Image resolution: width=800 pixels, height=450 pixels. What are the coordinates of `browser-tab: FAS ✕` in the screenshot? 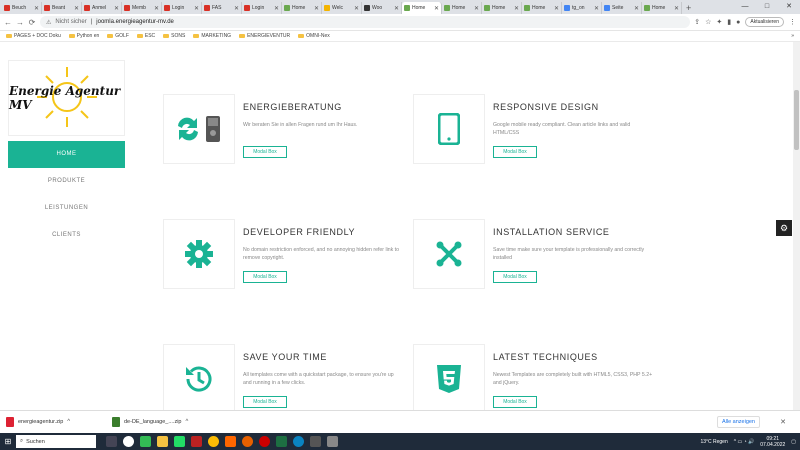 It's located at (222, 8).